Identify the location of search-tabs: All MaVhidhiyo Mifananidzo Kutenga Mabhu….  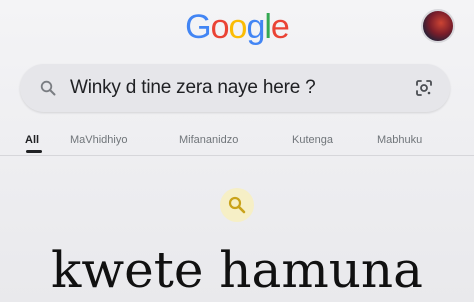
(237, 142).